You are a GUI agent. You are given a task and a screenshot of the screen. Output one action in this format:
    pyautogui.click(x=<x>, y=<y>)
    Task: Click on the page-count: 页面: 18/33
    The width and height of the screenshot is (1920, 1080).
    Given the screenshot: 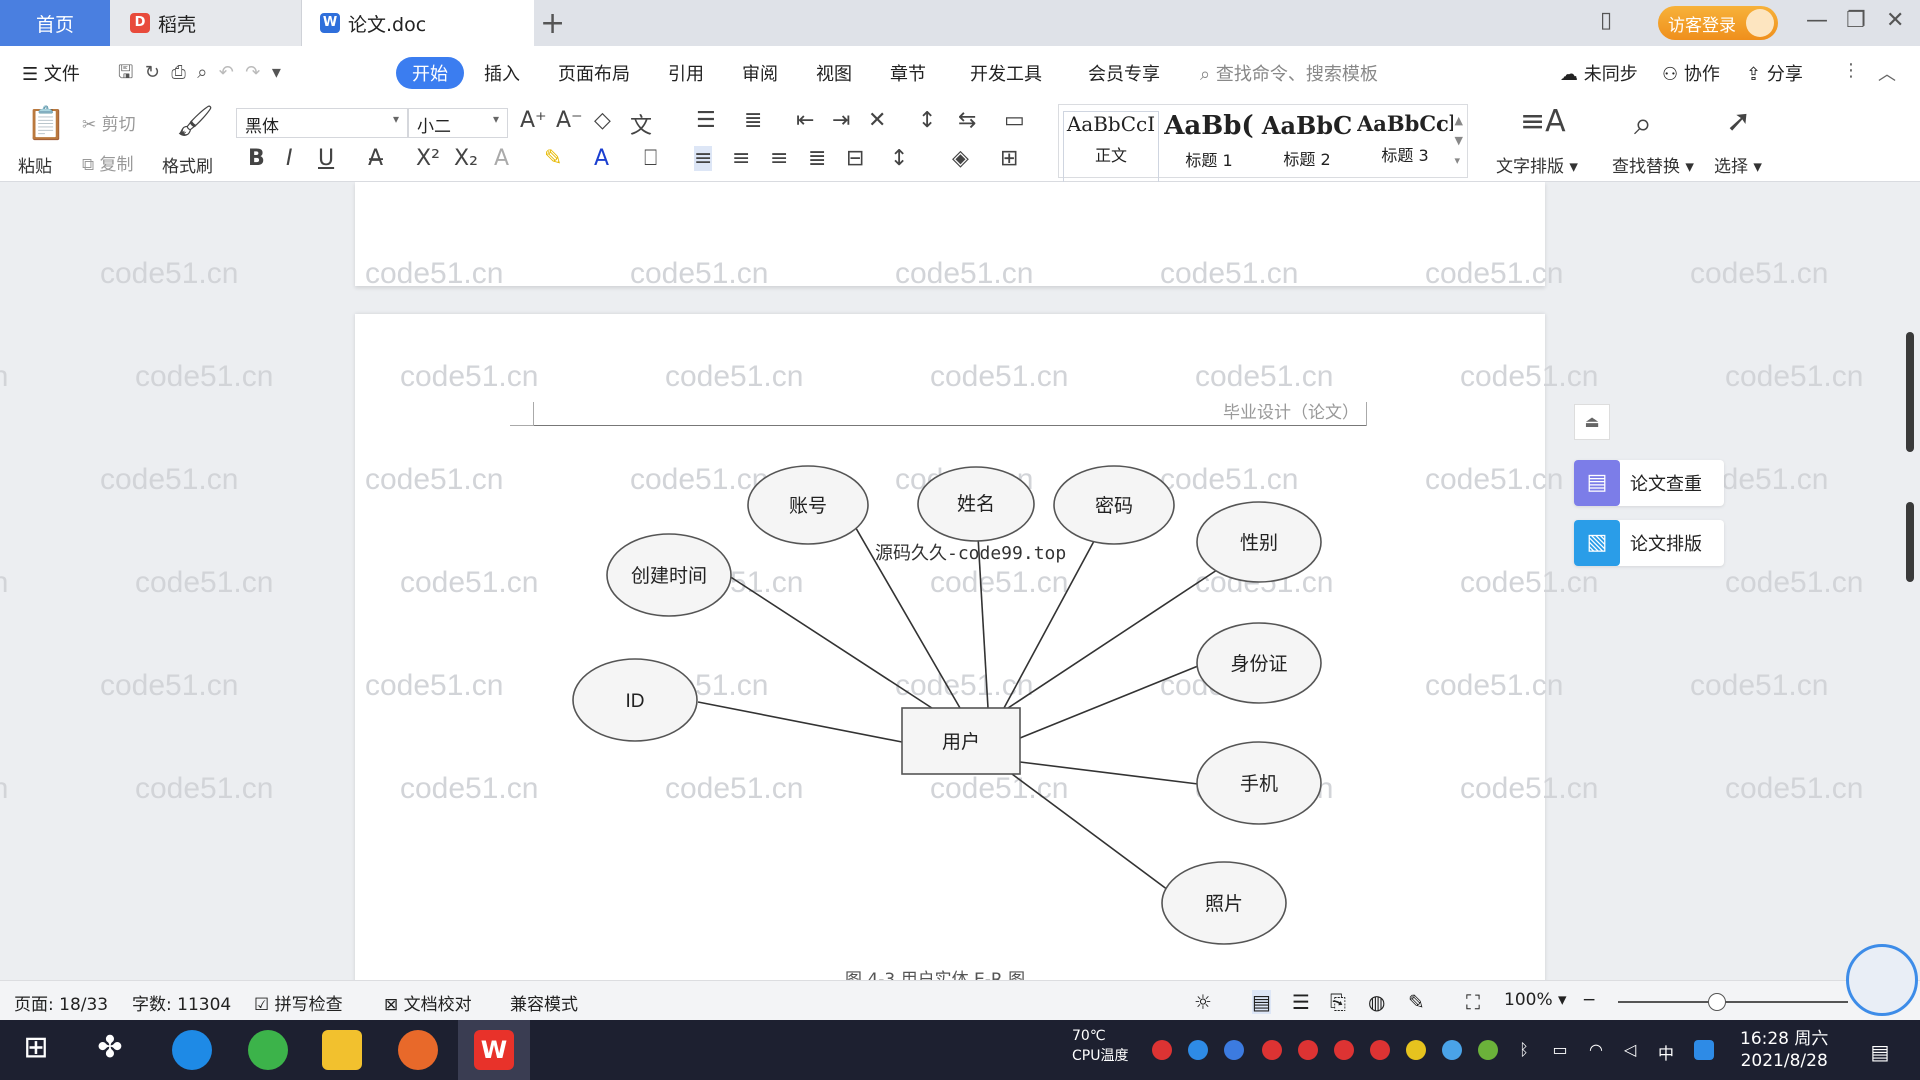 What is the action you would take?
    pyautogui.click(x=61, y=1002)
    